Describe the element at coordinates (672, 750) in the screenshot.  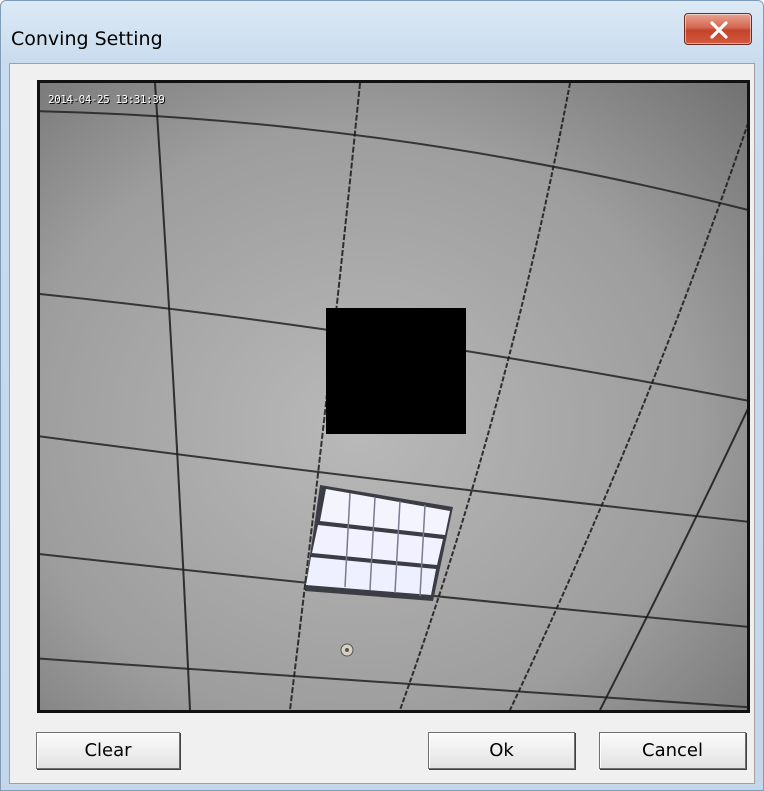
I see `cancel-button: Cancel` at that location.